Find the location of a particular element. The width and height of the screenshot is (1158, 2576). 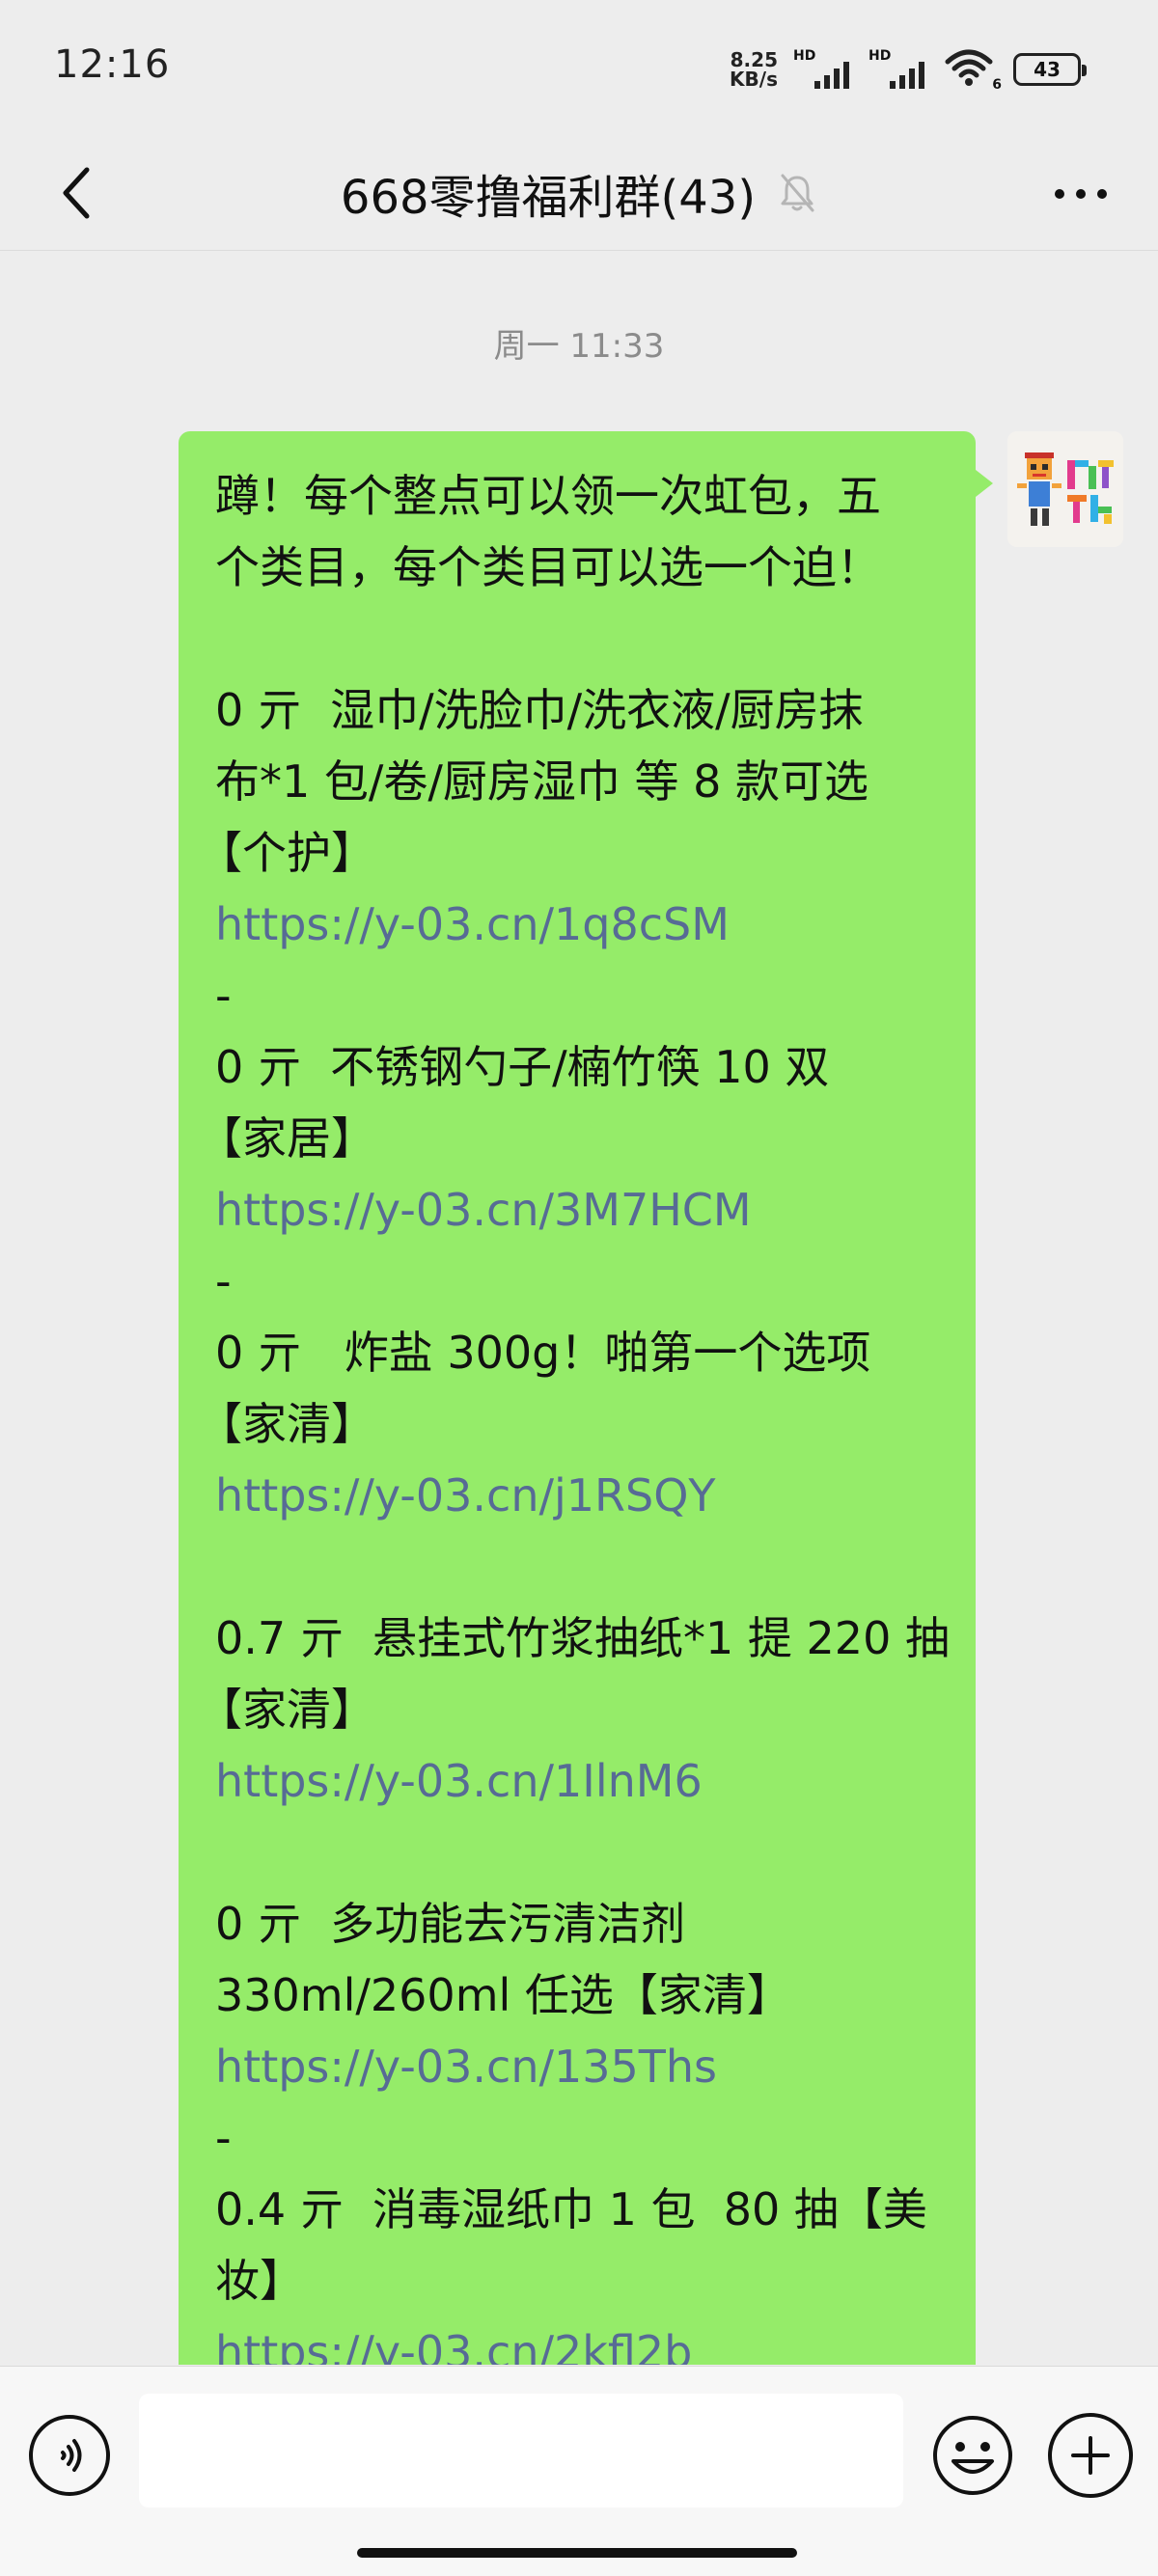

message-link: https://y-03.cn/3M7HCM is located at coordinates (582, 1210).